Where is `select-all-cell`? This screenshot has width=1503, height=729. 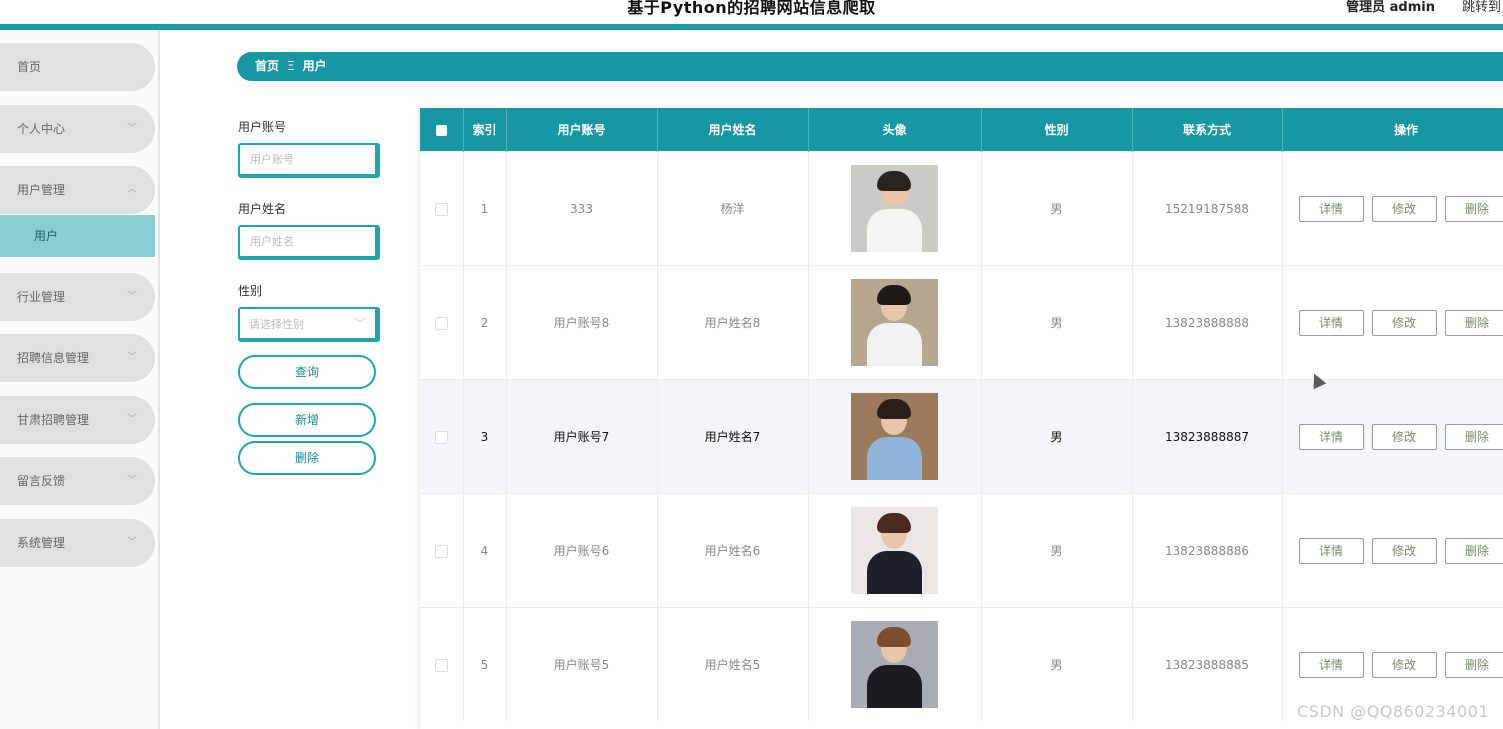
select-all-cell is located at coordinates (442, 130).